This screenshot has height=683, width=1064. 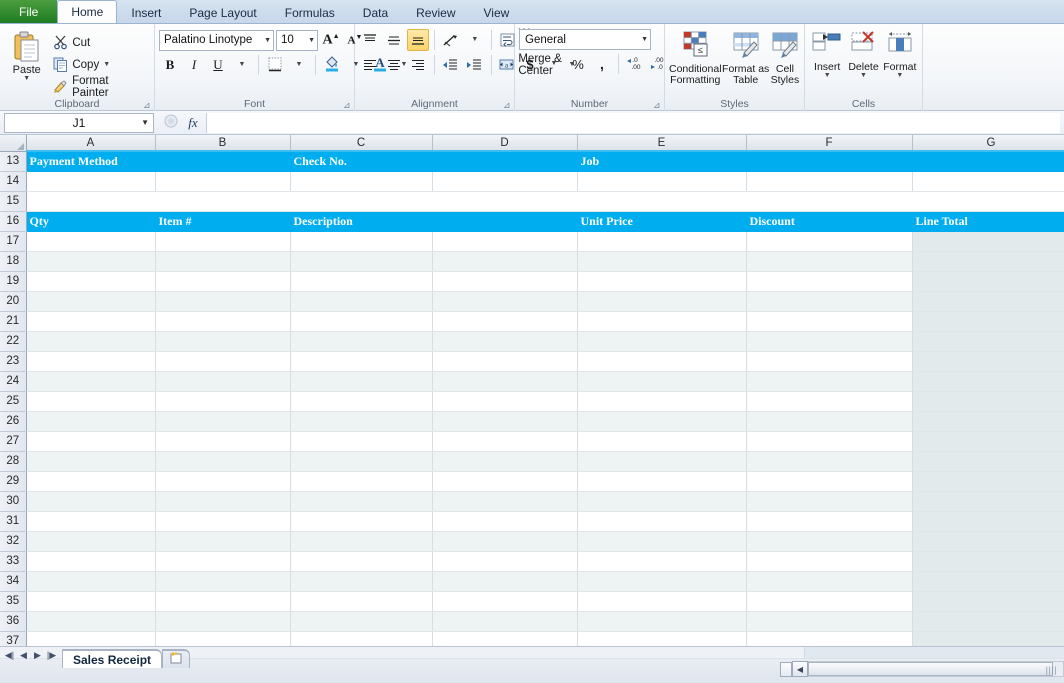 What do you see at coordinates (662, 361) in the screenshot?
I see `cell-E23` at bounding box center [662, 361].